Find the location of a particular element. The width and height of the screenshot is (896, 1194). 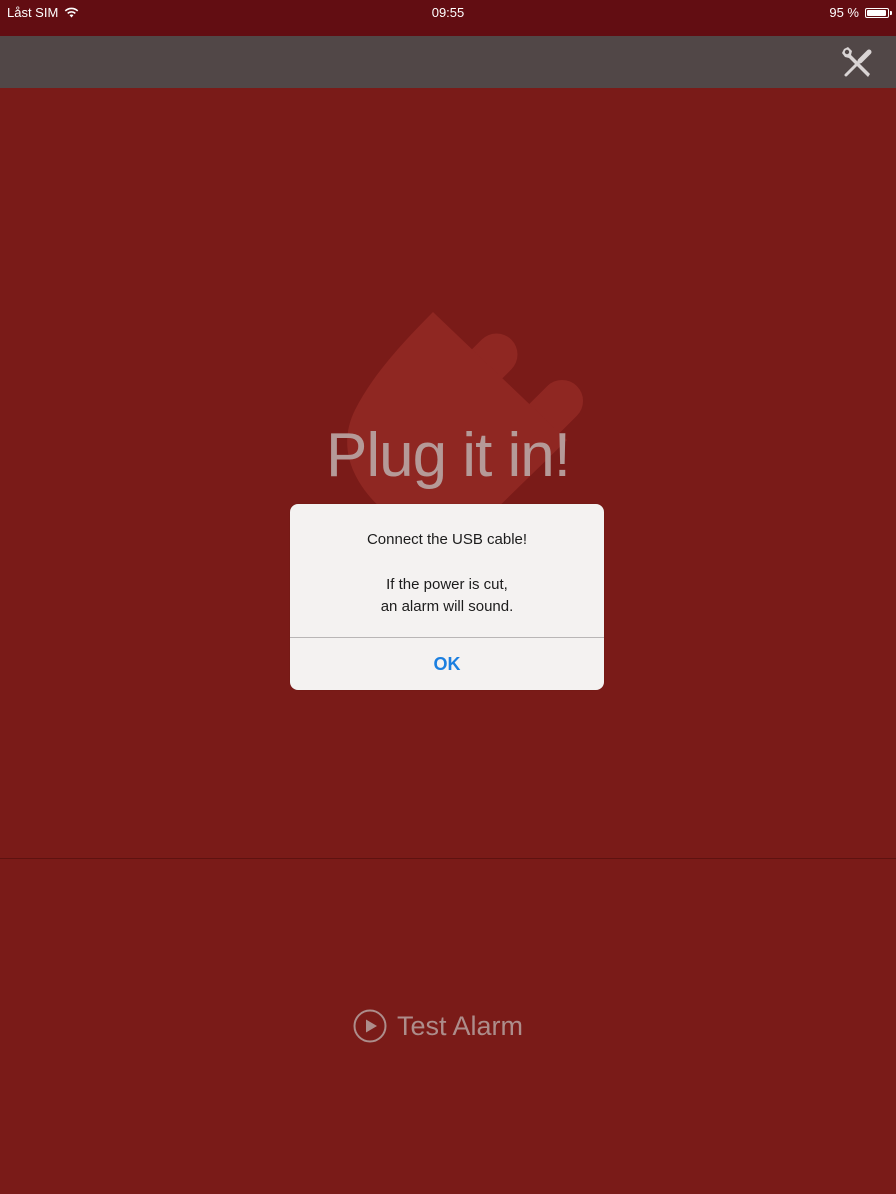

test-alarm-button: Test Alarm is located at coordinates (438, 1026).